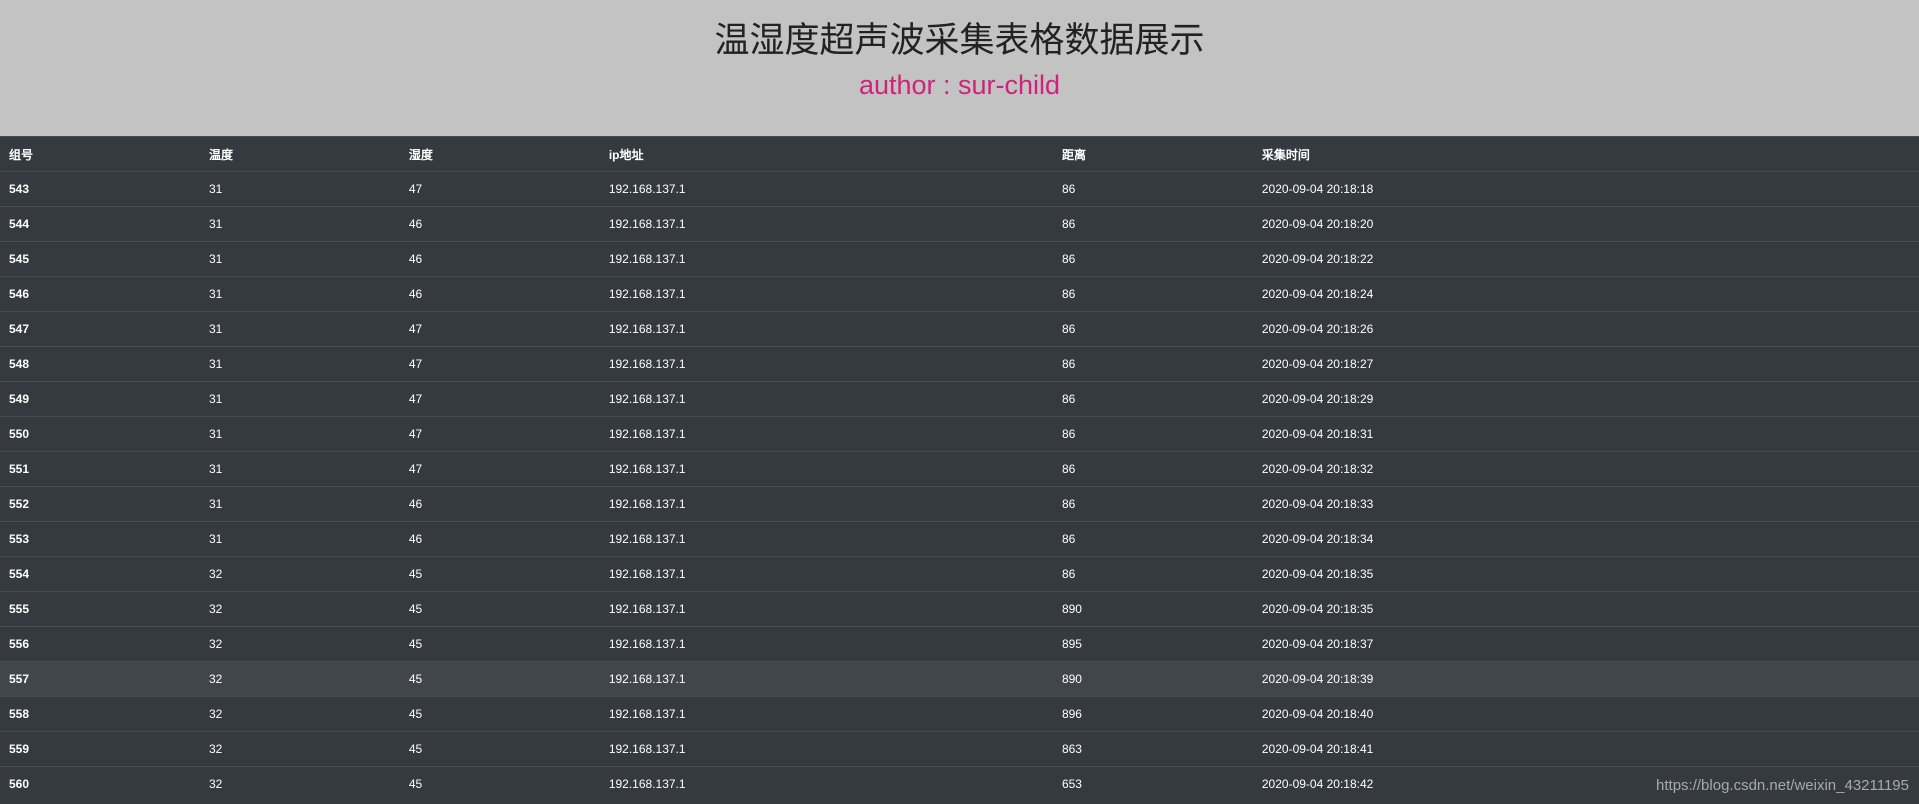 This screenshot has width=1919, height=804. What do you see at coordinates (299, 154) in the screenshot?
I see `column-header-temperature: 温度` at bounding box center [299, 154].